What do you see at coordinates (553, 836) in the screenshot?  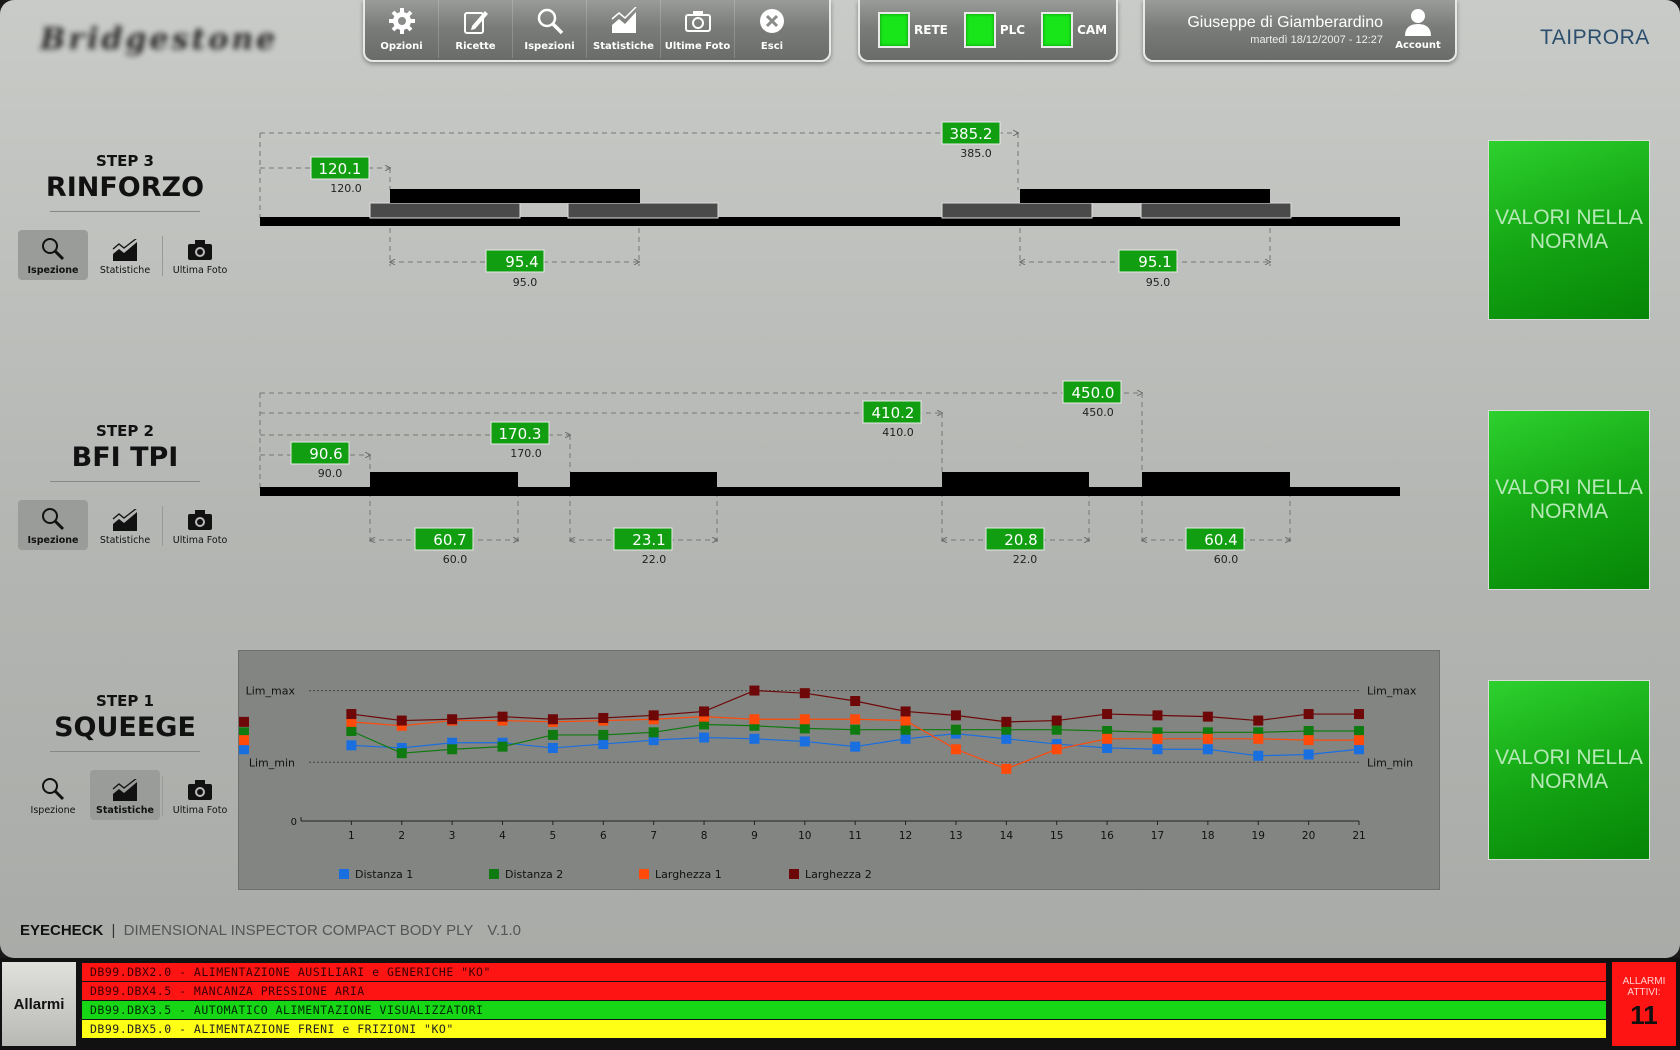 I see `x-tick-label: 5` at bounding box center [553, 836].